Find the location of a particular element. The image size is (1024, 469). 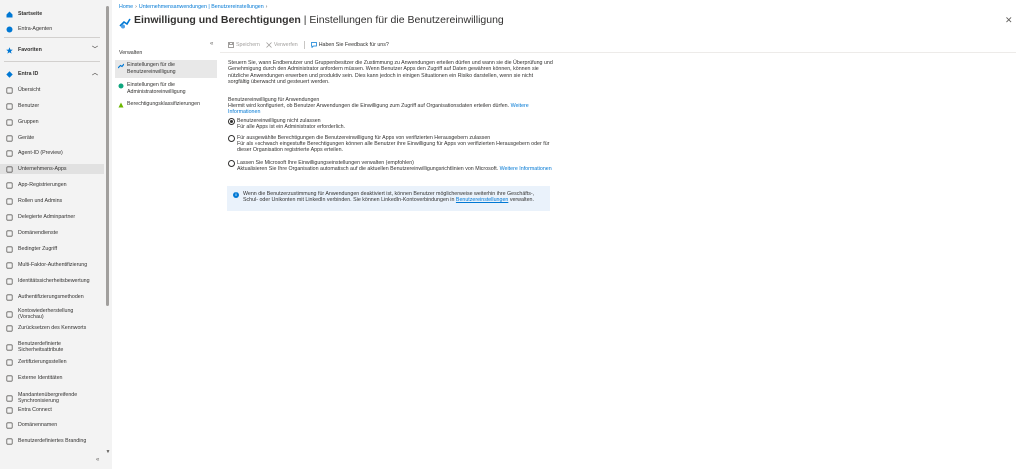

chevron-up-icon: ︿ is located at coordinates (95, 74).